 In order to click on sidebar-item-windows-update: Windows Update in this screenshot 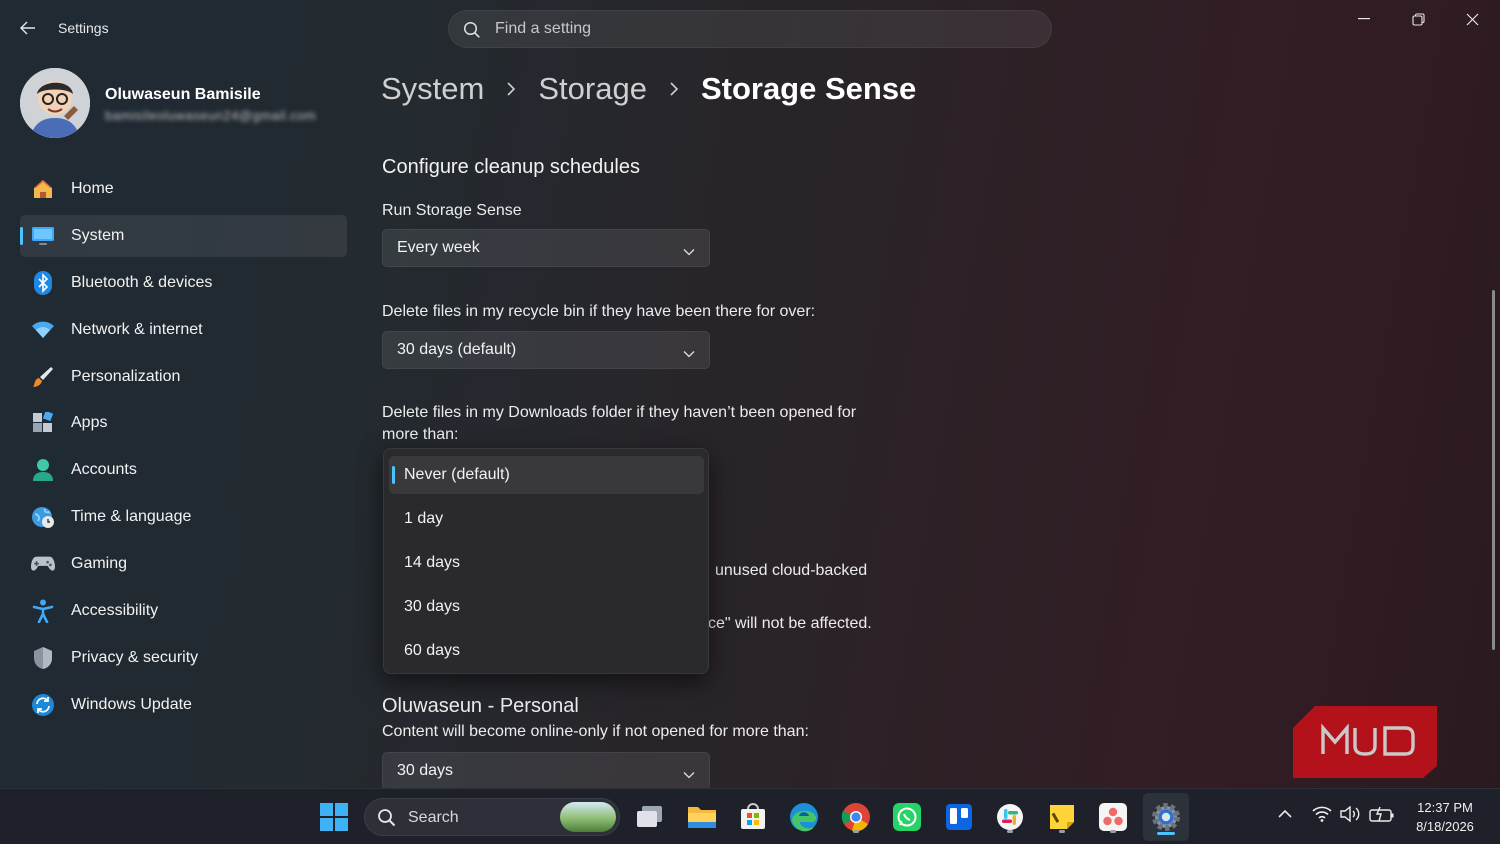, I will do `click(183, 705)`.